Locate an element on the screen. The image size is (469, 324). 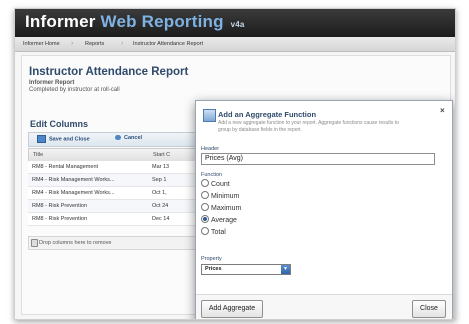
drop-zone: Drop columns here to remove is located at coordinates (114, 243).